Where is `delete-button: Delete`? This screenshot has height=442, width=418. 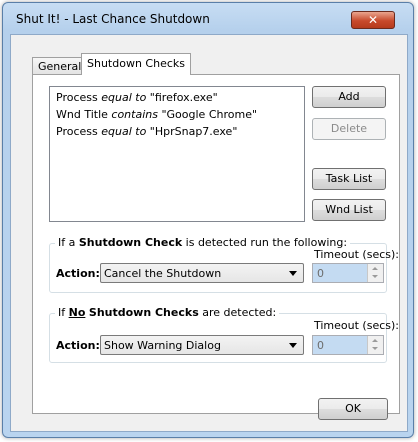 delete-button: Delete is located at coordinates (349, 129).